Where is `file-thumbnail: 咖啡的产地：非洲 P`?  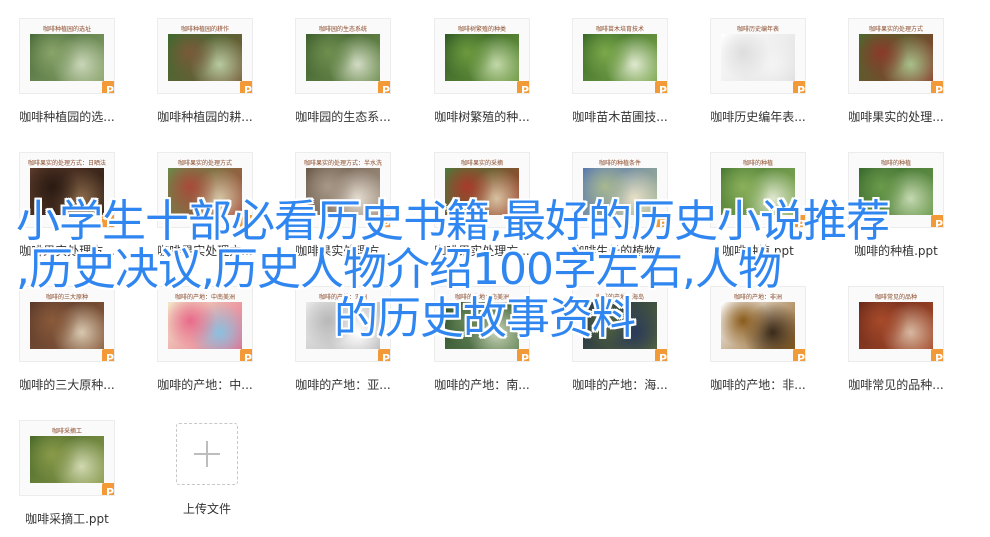
file-thumbnail: 咖啡的产地：非洲 P is located at coordinates (758, 324).